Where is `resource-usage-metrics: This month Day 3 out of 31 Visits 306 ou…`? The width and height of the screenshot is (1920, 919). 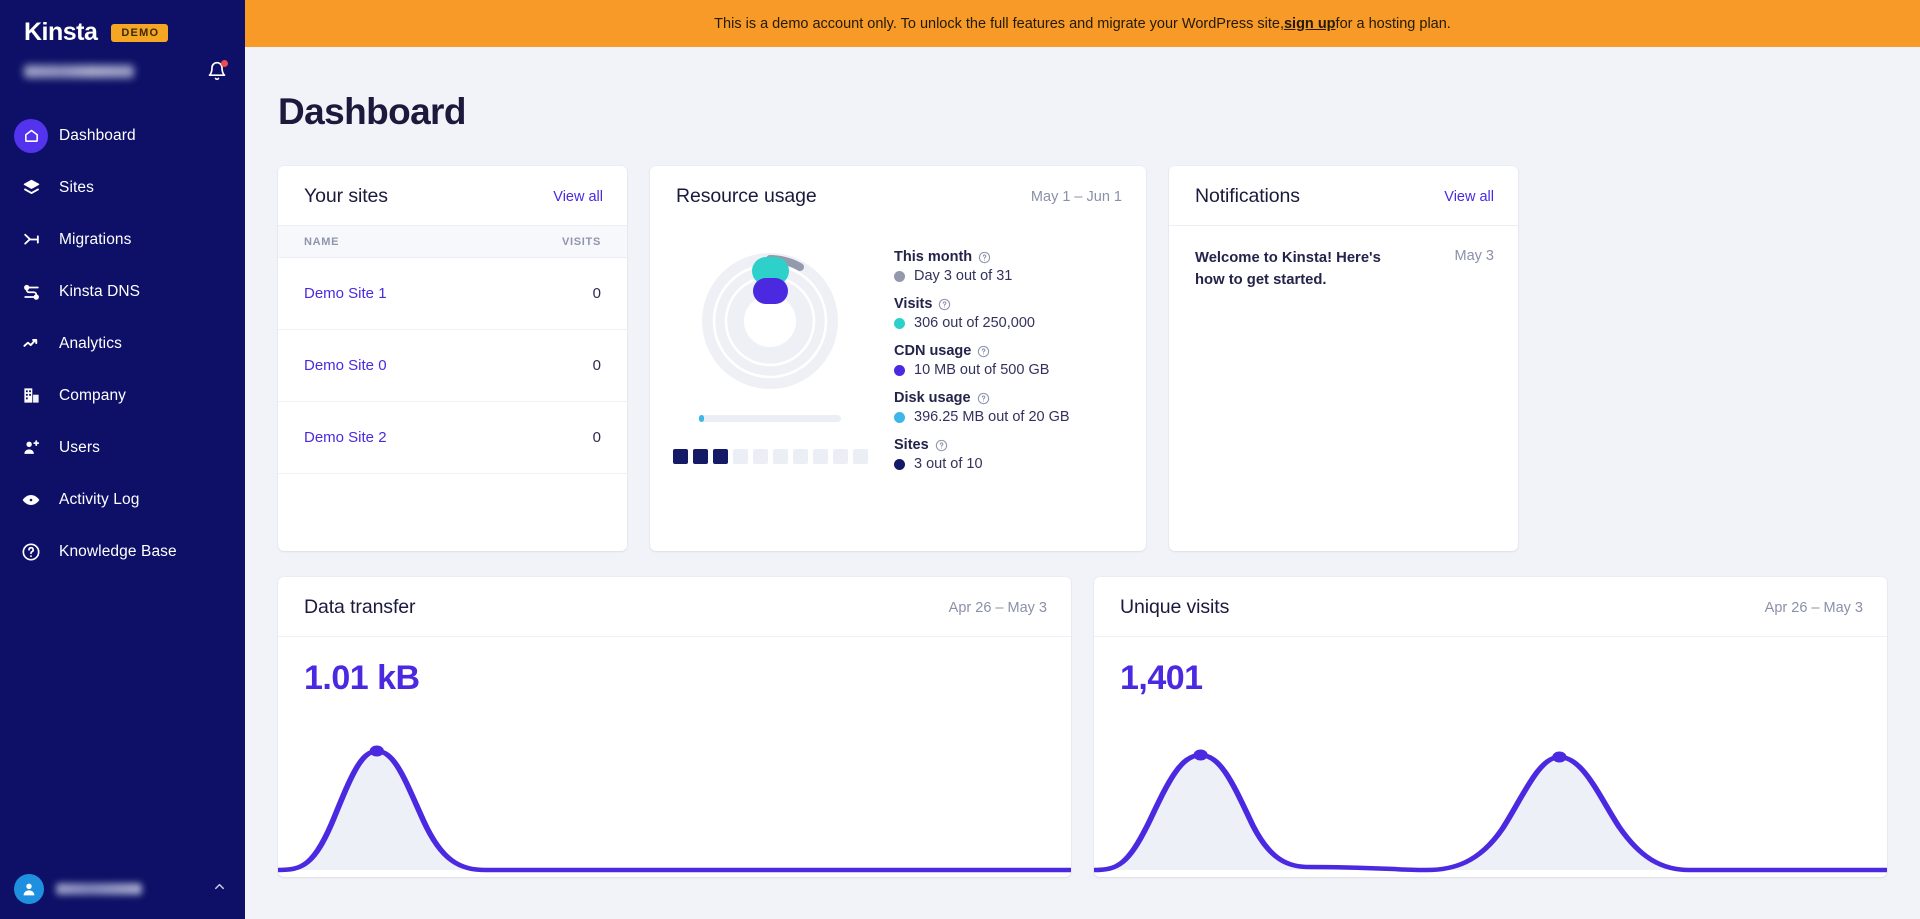 resource-usage-metrics: This month Day 3 out of 31 Visits 306 ou… is located at coordinates (1018, 359).